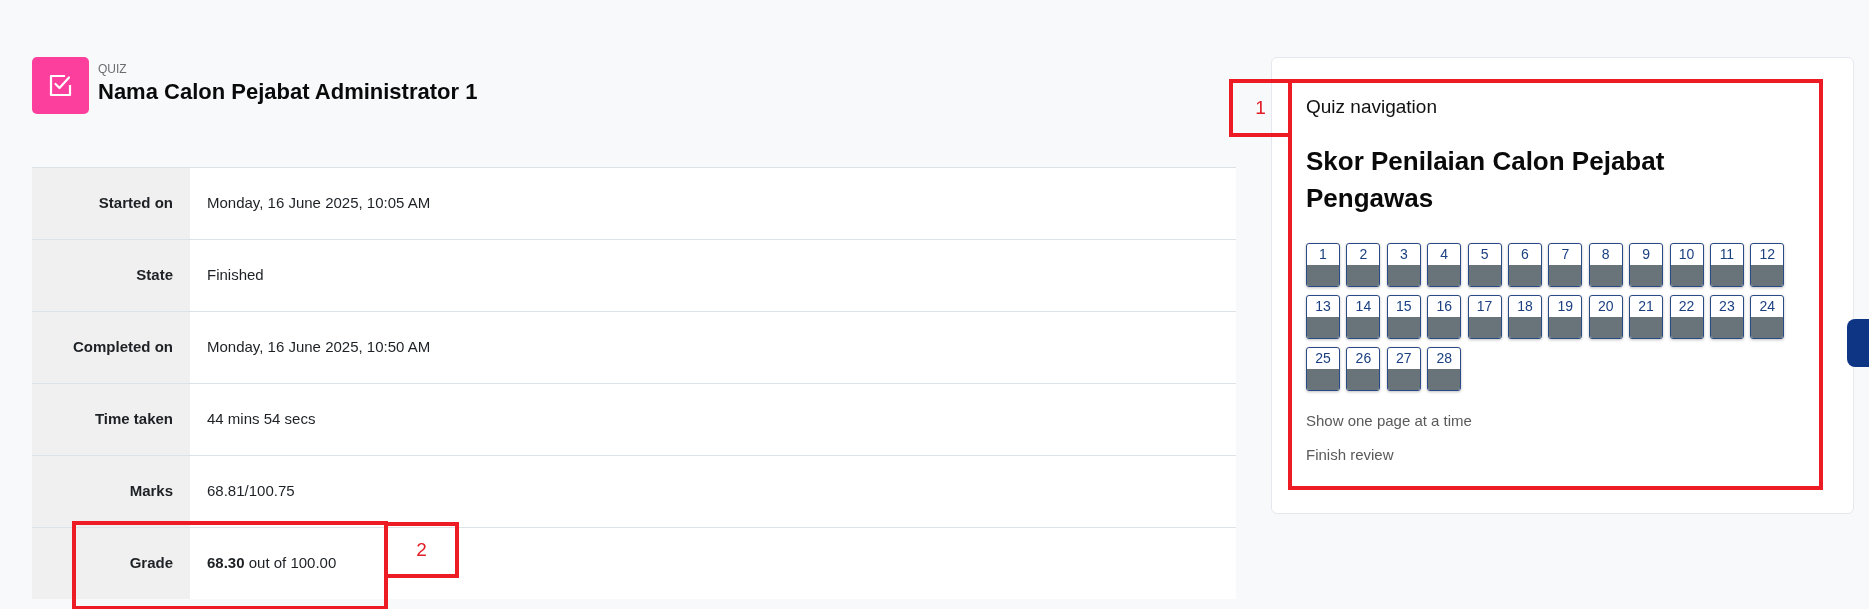 This screenshot has width=1869, height=609. I want to click on drawer-toggle-button, so click(1858, 343).